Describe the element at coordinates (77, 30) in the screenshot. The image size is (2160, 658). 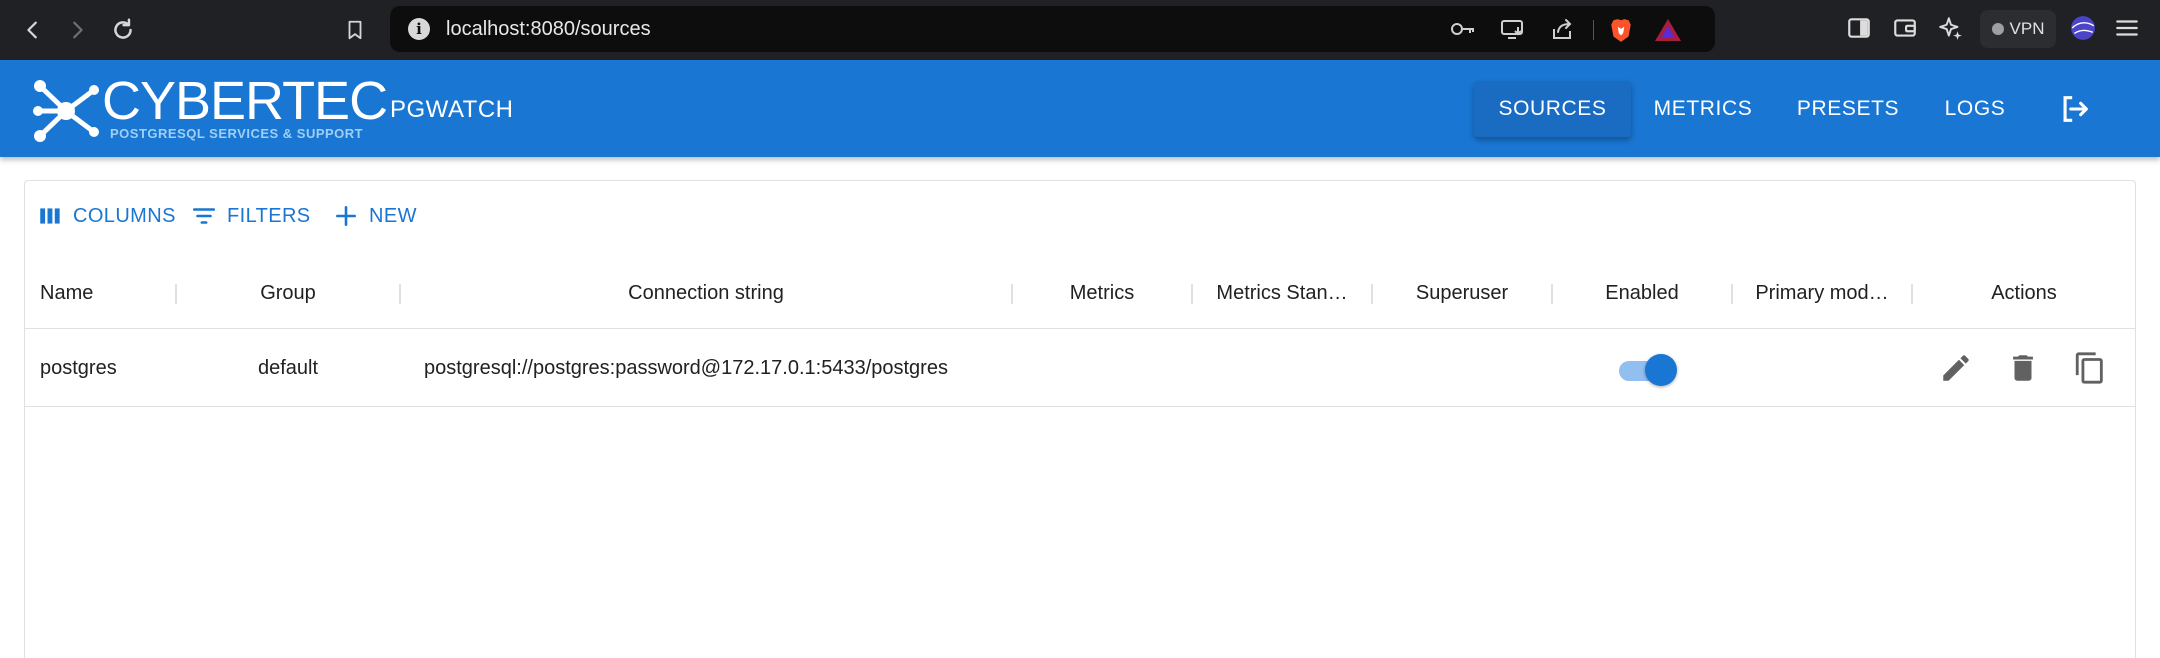
I see `forward-icon` at that location.